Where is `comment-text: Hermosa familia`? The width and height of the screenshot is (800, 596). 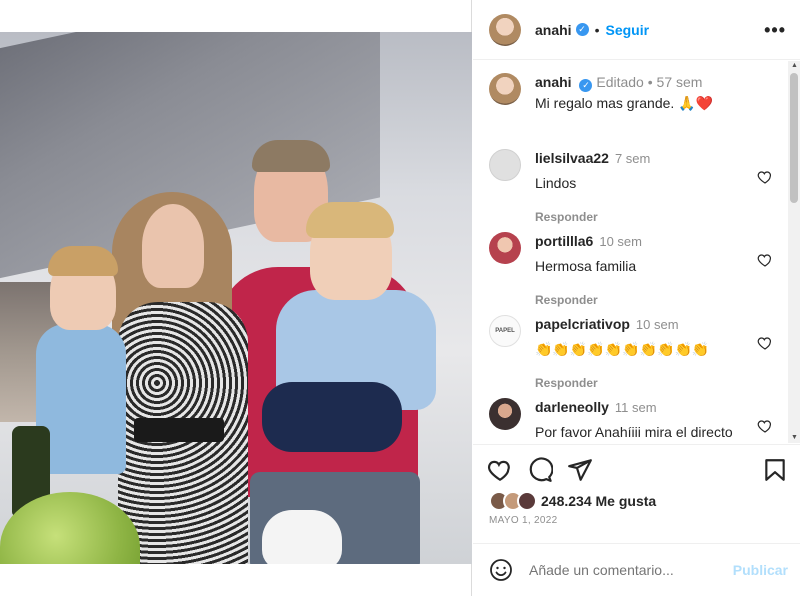
comment-text: Hermosa familia is located at coordinates (586, 266).